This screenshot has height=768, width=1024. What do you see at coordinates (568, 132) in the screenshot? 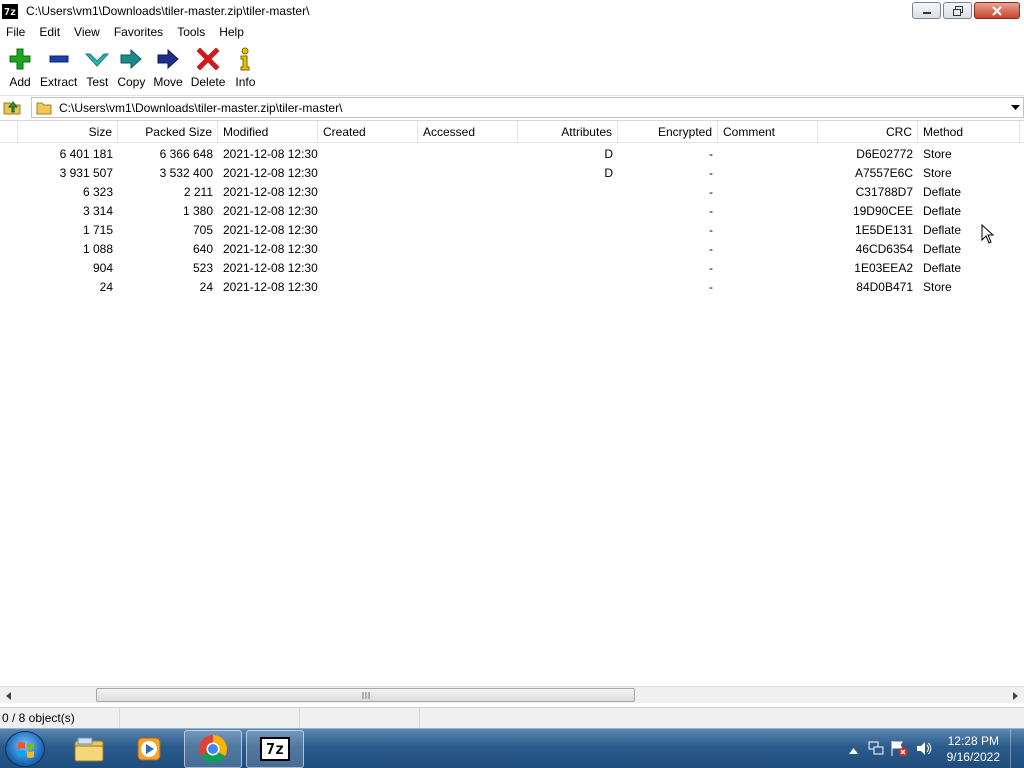
I see `column-header-attributes: Attributes` at bounding box center [568, 132].